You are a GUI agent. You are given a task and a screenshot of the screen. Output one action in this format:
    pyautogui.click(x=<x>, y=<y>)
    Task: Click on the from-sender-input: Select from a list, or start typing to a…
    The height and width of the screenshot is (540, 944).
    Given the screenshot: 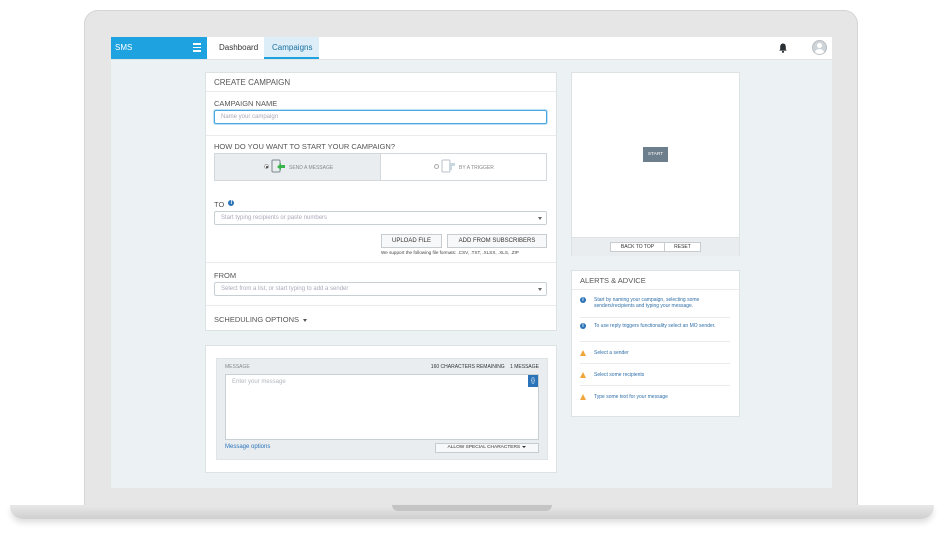 What is the action you would take?
    pyautogui.click(x=380, y=289)
    